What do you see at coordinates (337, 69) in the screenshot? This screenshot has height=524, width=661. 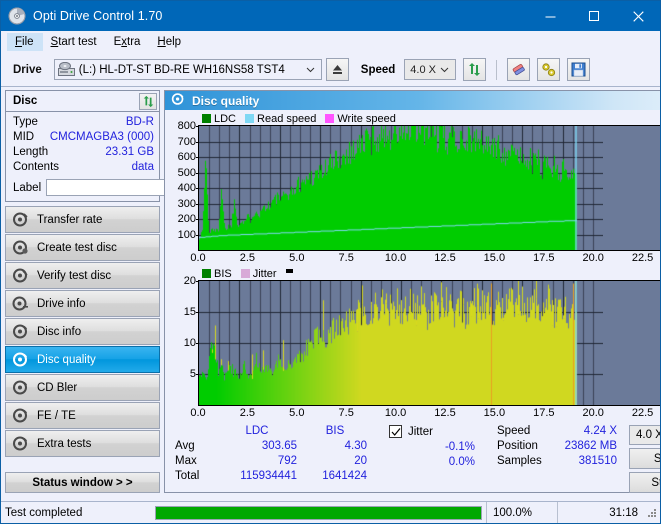 I see `eject-button` at bounding box center [337, 69].